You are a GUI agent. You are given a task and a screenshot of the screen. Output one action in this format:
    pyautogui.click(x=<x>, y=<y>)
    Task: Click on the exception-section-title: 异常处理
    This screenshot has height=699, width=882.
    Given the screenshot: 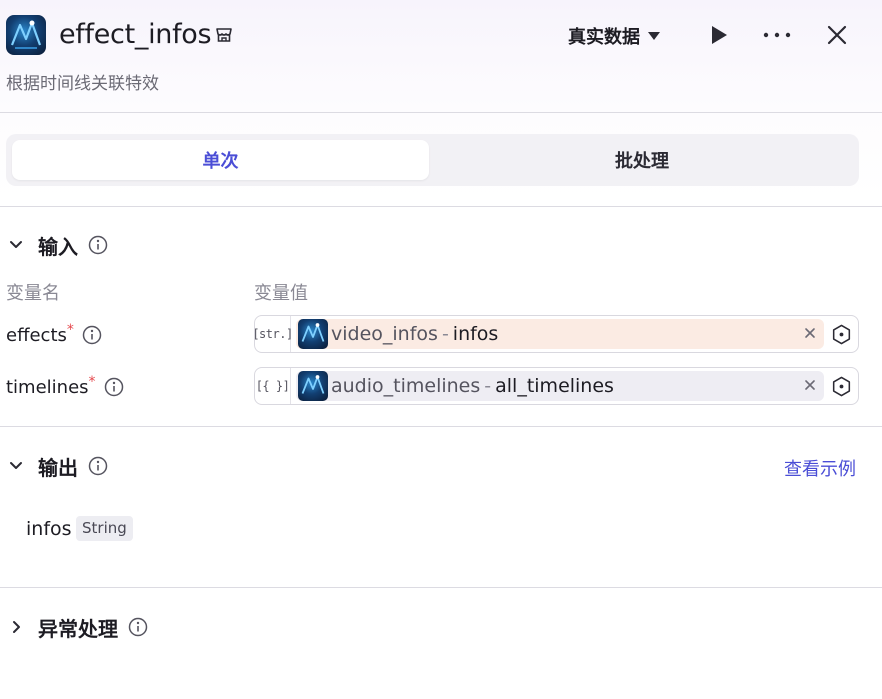 What is the action you would take?
    pyautogui.click(x=78, y=628)
    